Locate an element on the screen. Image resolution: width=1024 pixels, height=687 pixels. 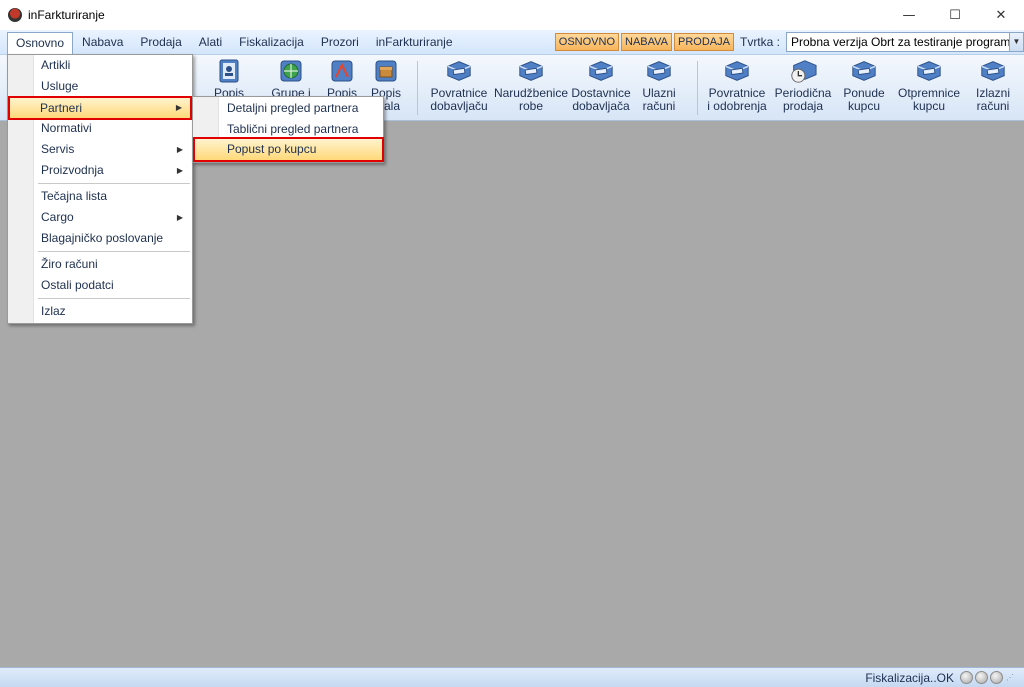
clock-van-icon is located at coordinates (803, 71).